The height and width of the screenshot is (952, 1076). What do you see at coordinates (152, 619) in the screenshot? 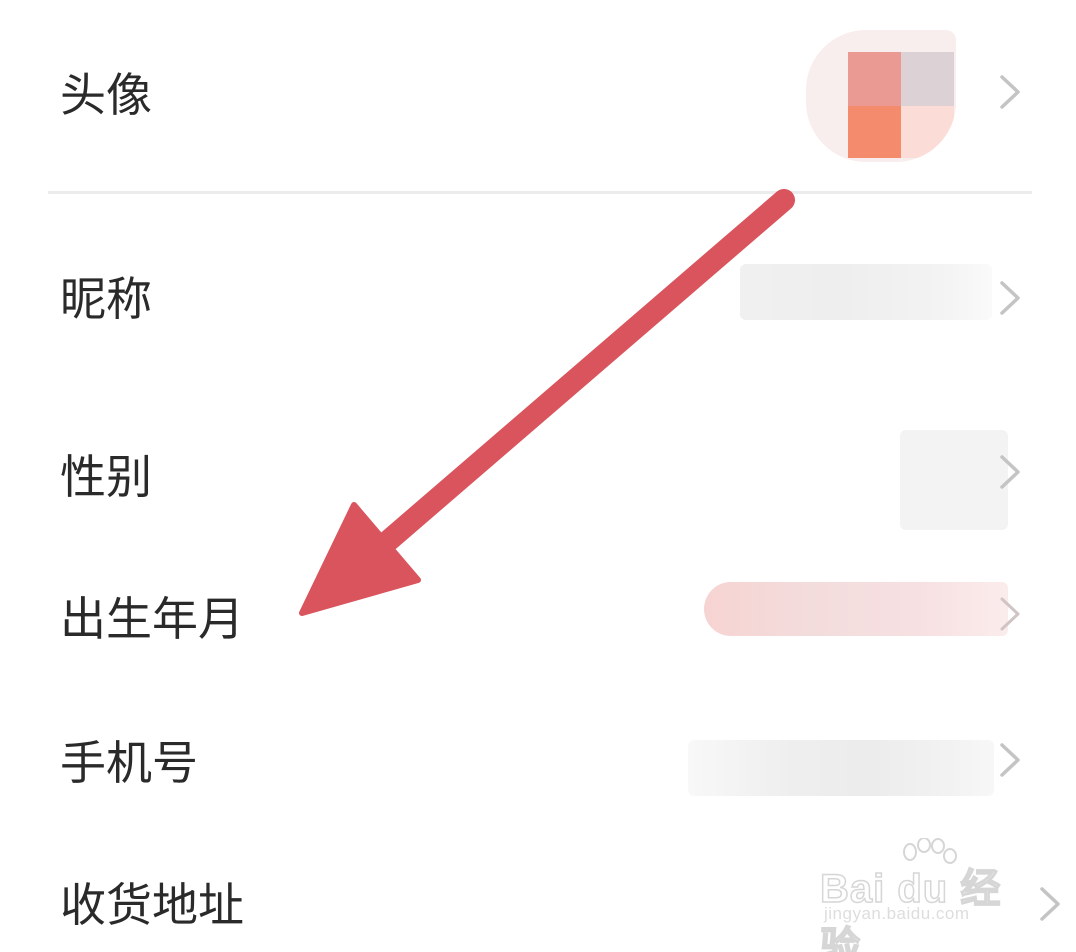
I see `row-label-birthdate: 出生年月` at bounding box center [152, 619].